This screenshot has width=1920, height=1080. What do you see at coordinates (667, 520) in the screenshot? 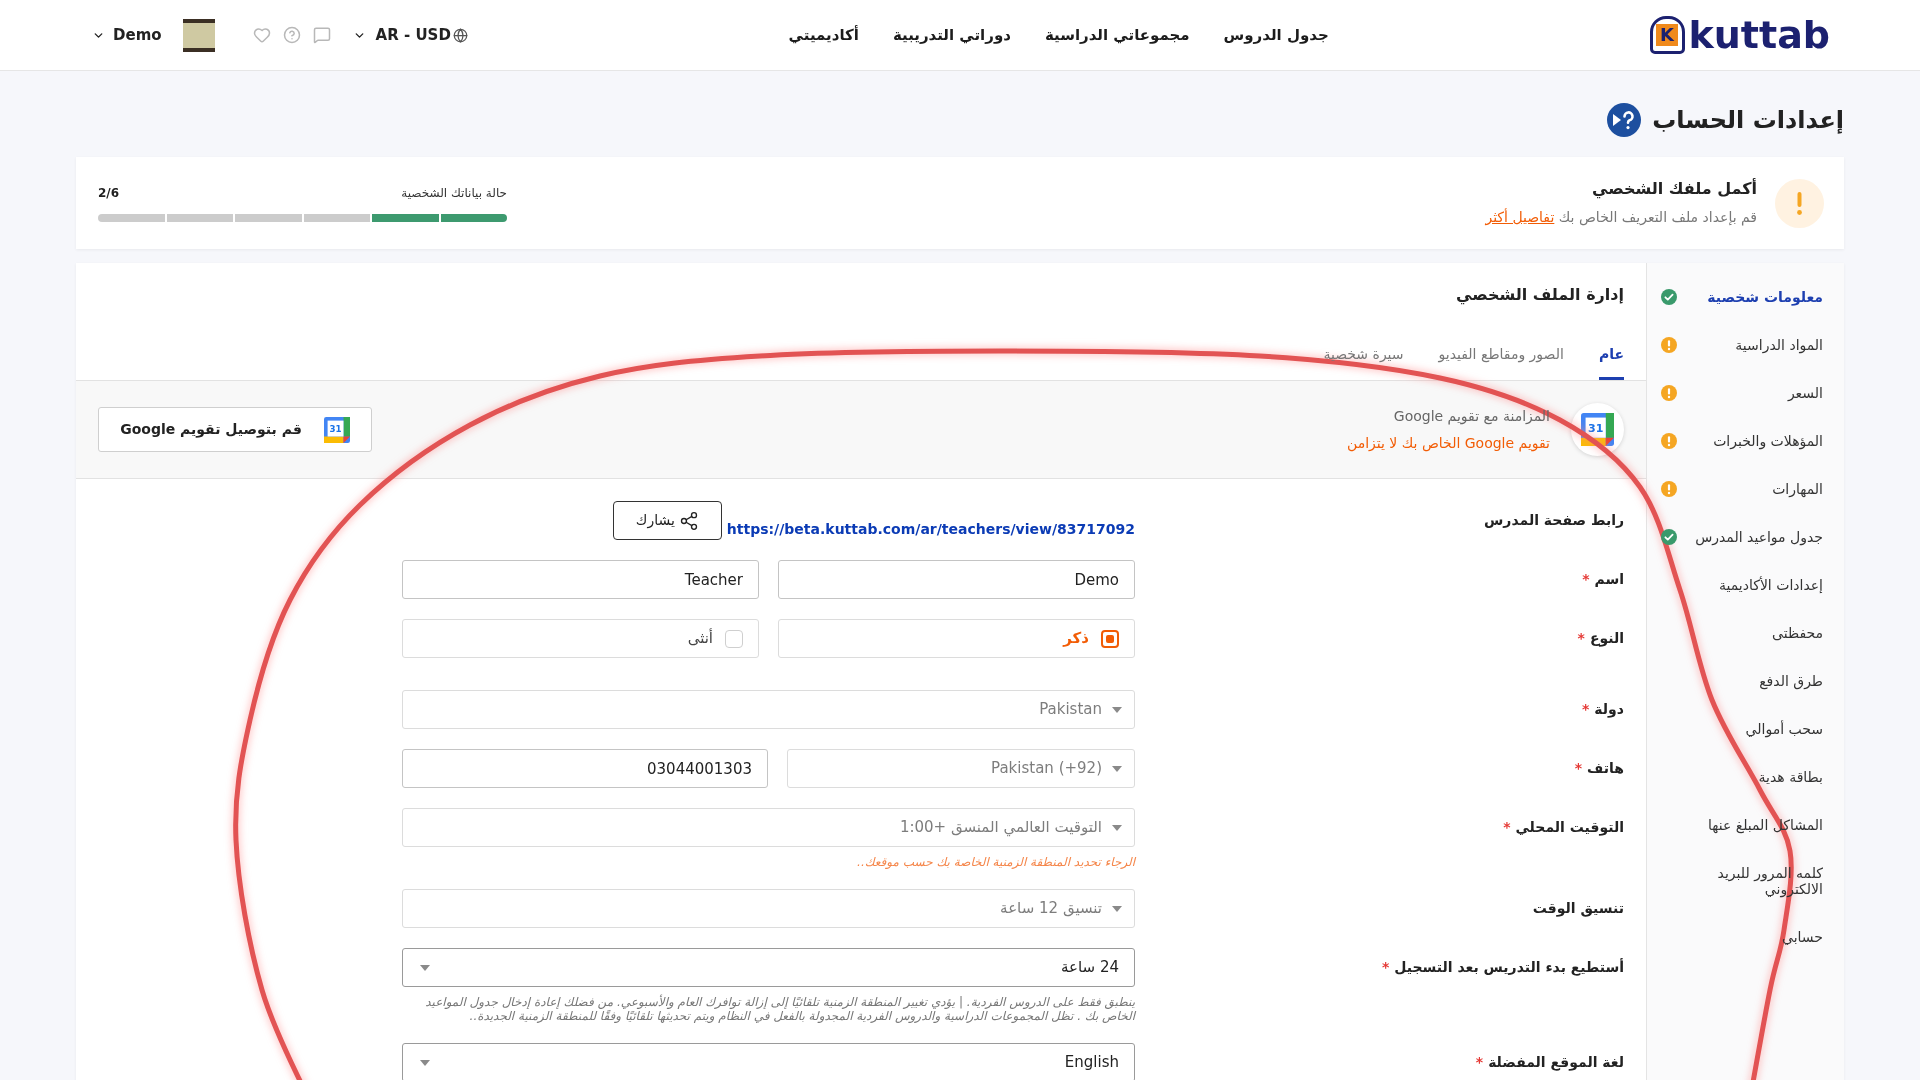
I see `share-button: يشارك` at bounding box center [667, 520].